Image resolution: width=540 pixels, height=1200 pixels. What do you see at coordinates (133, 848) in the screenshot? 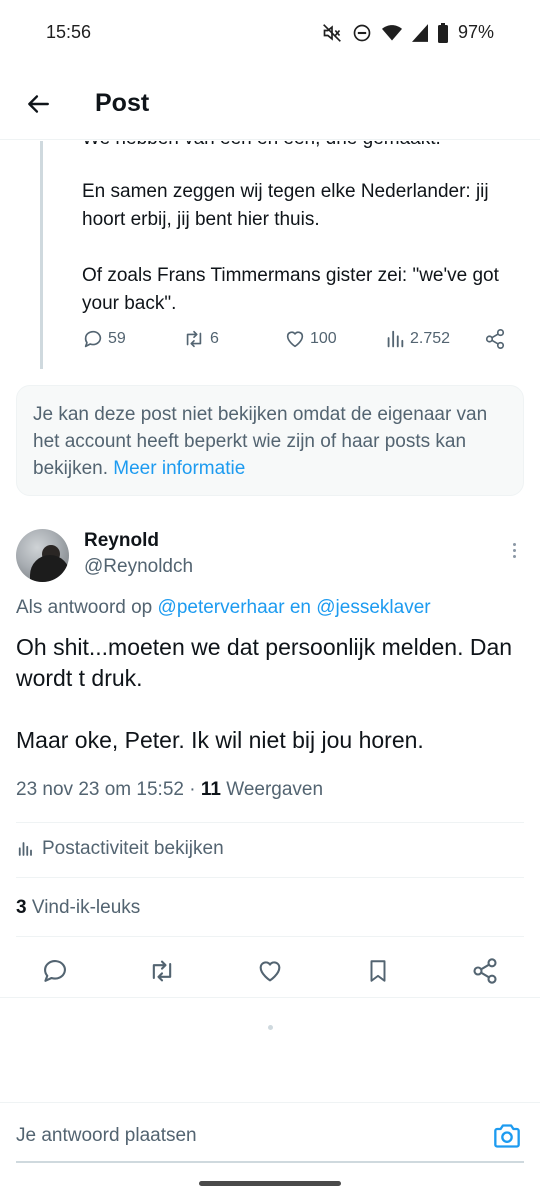
I see `activity-label: Postactiviteit bekijken` at bounding box center [133, 848].